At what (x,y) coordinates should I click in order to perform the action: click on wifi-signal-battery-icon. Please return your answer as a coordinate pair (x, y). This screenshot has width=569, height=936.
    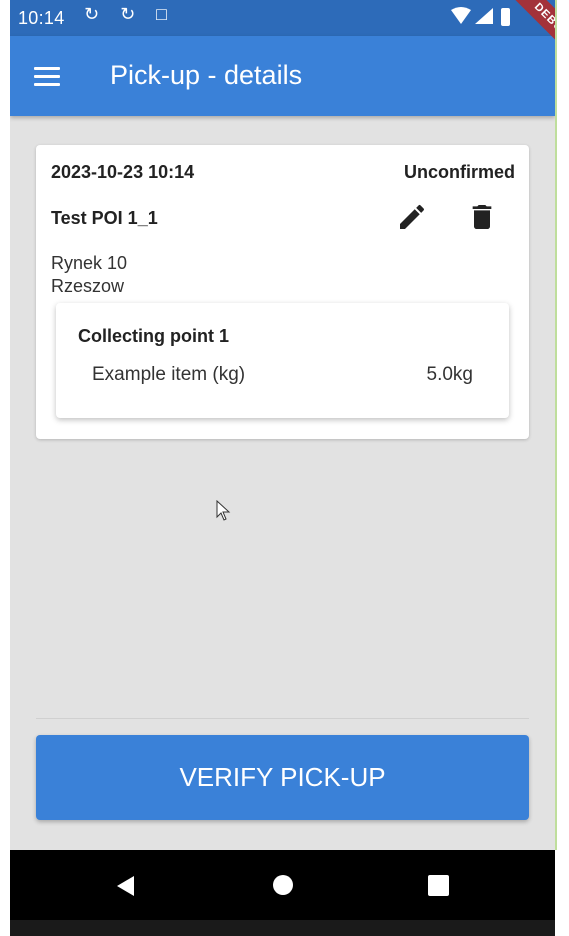
    Looking at the image, I should click on (480, 16).